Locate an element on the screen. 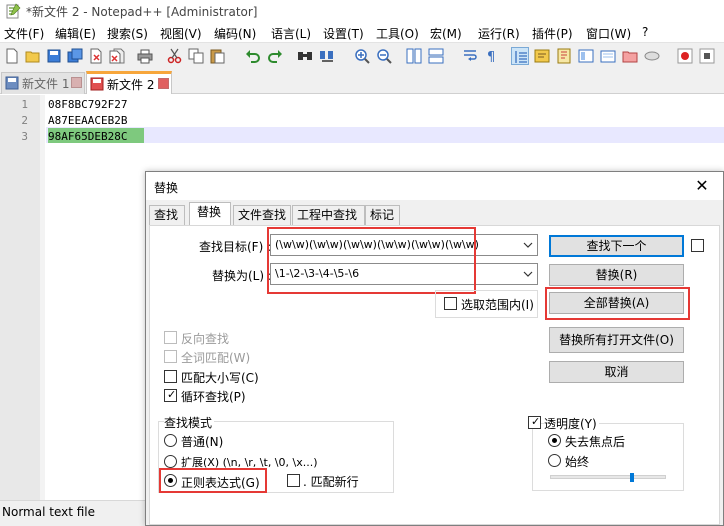 Image resolution: width=724 pixels, height=526 pixels. save-icon is located at coordinates (54, 56).